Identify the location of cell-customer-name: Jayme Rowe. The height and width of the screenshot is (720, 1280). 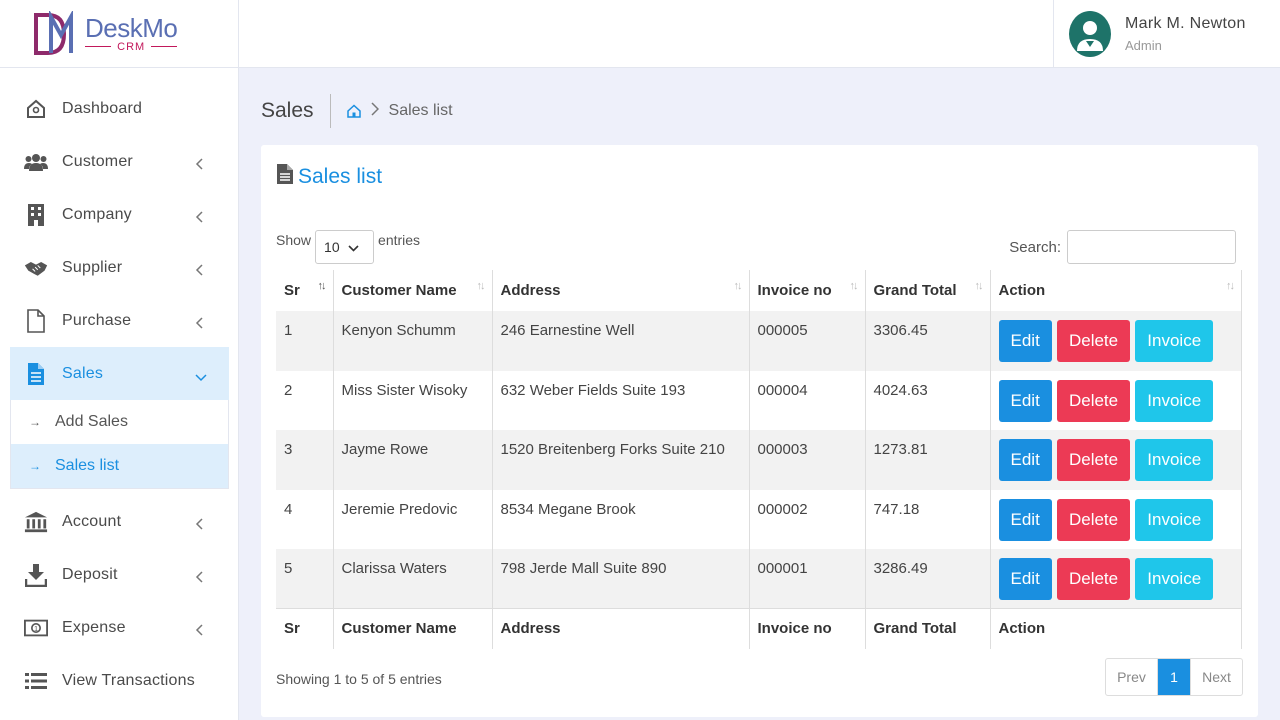
(412, 460).